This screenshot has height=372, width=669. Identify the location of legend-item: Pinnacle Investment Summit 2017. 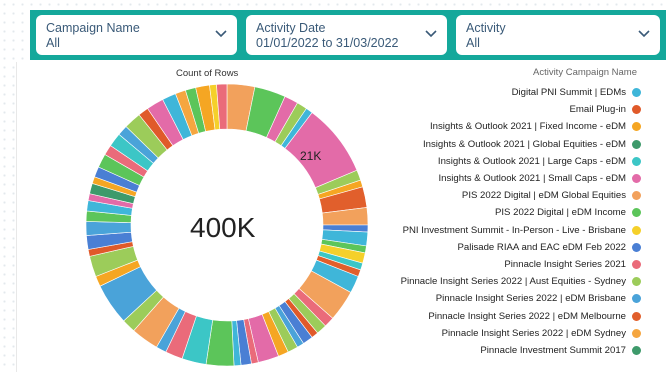
(501, 350).